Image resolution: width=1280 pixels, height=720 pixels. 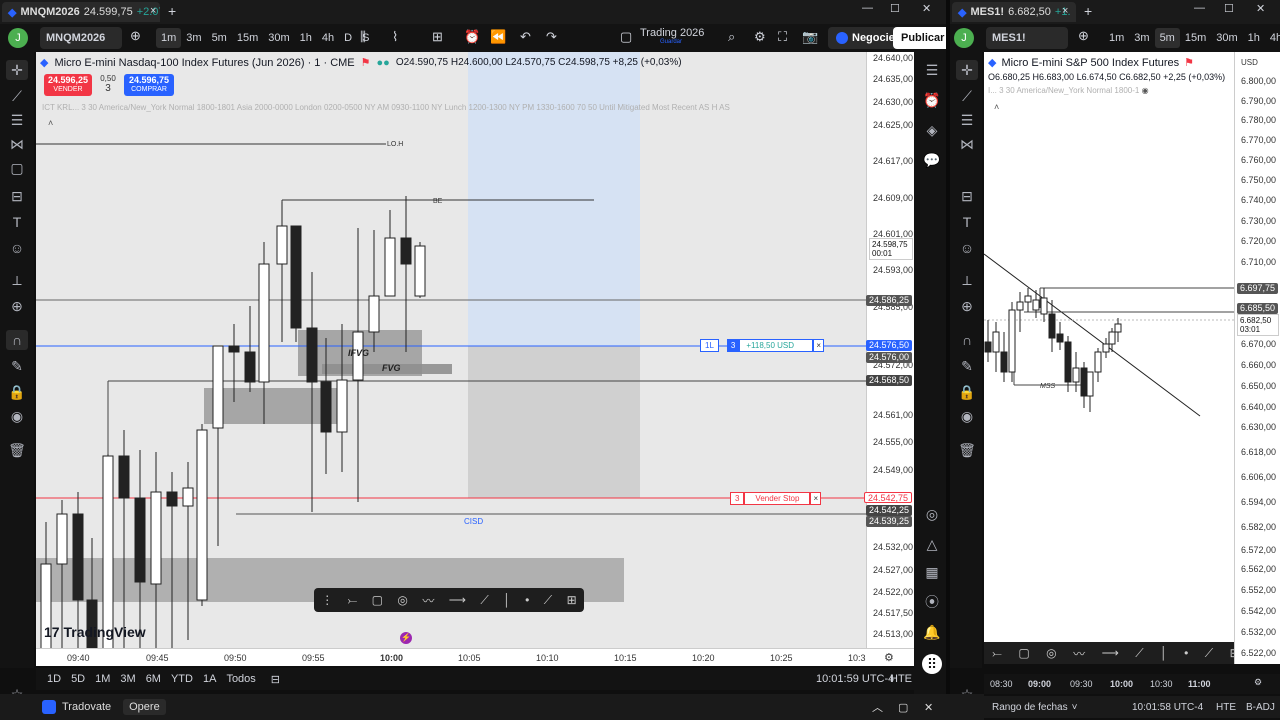 I want to click on date-range-dropdown: Rango de fechas, so click(x=1030, y=707).